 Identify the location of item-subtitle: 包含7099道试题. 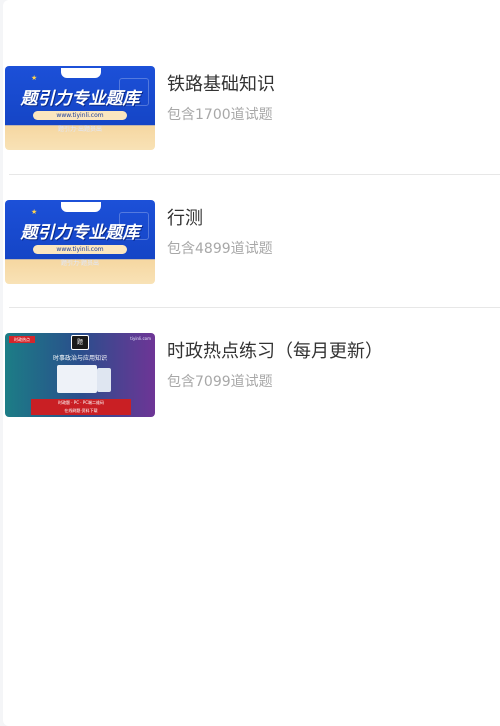
(220, 382).